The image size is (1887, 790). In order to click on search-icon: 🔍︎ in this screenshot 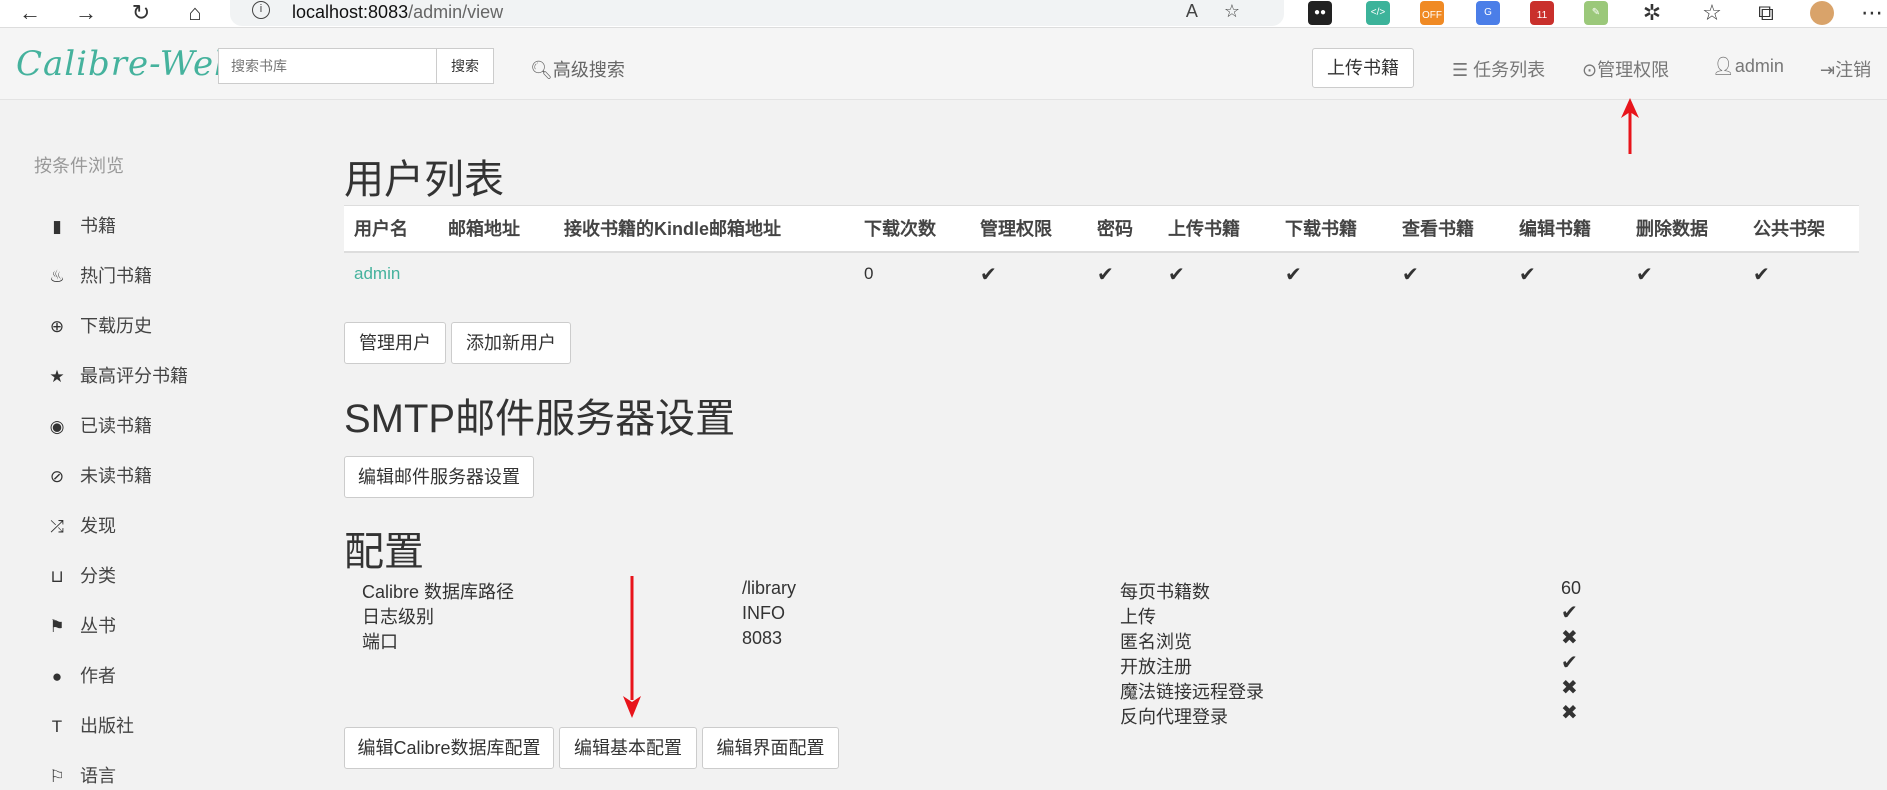, I will do `click(541, 70)`.